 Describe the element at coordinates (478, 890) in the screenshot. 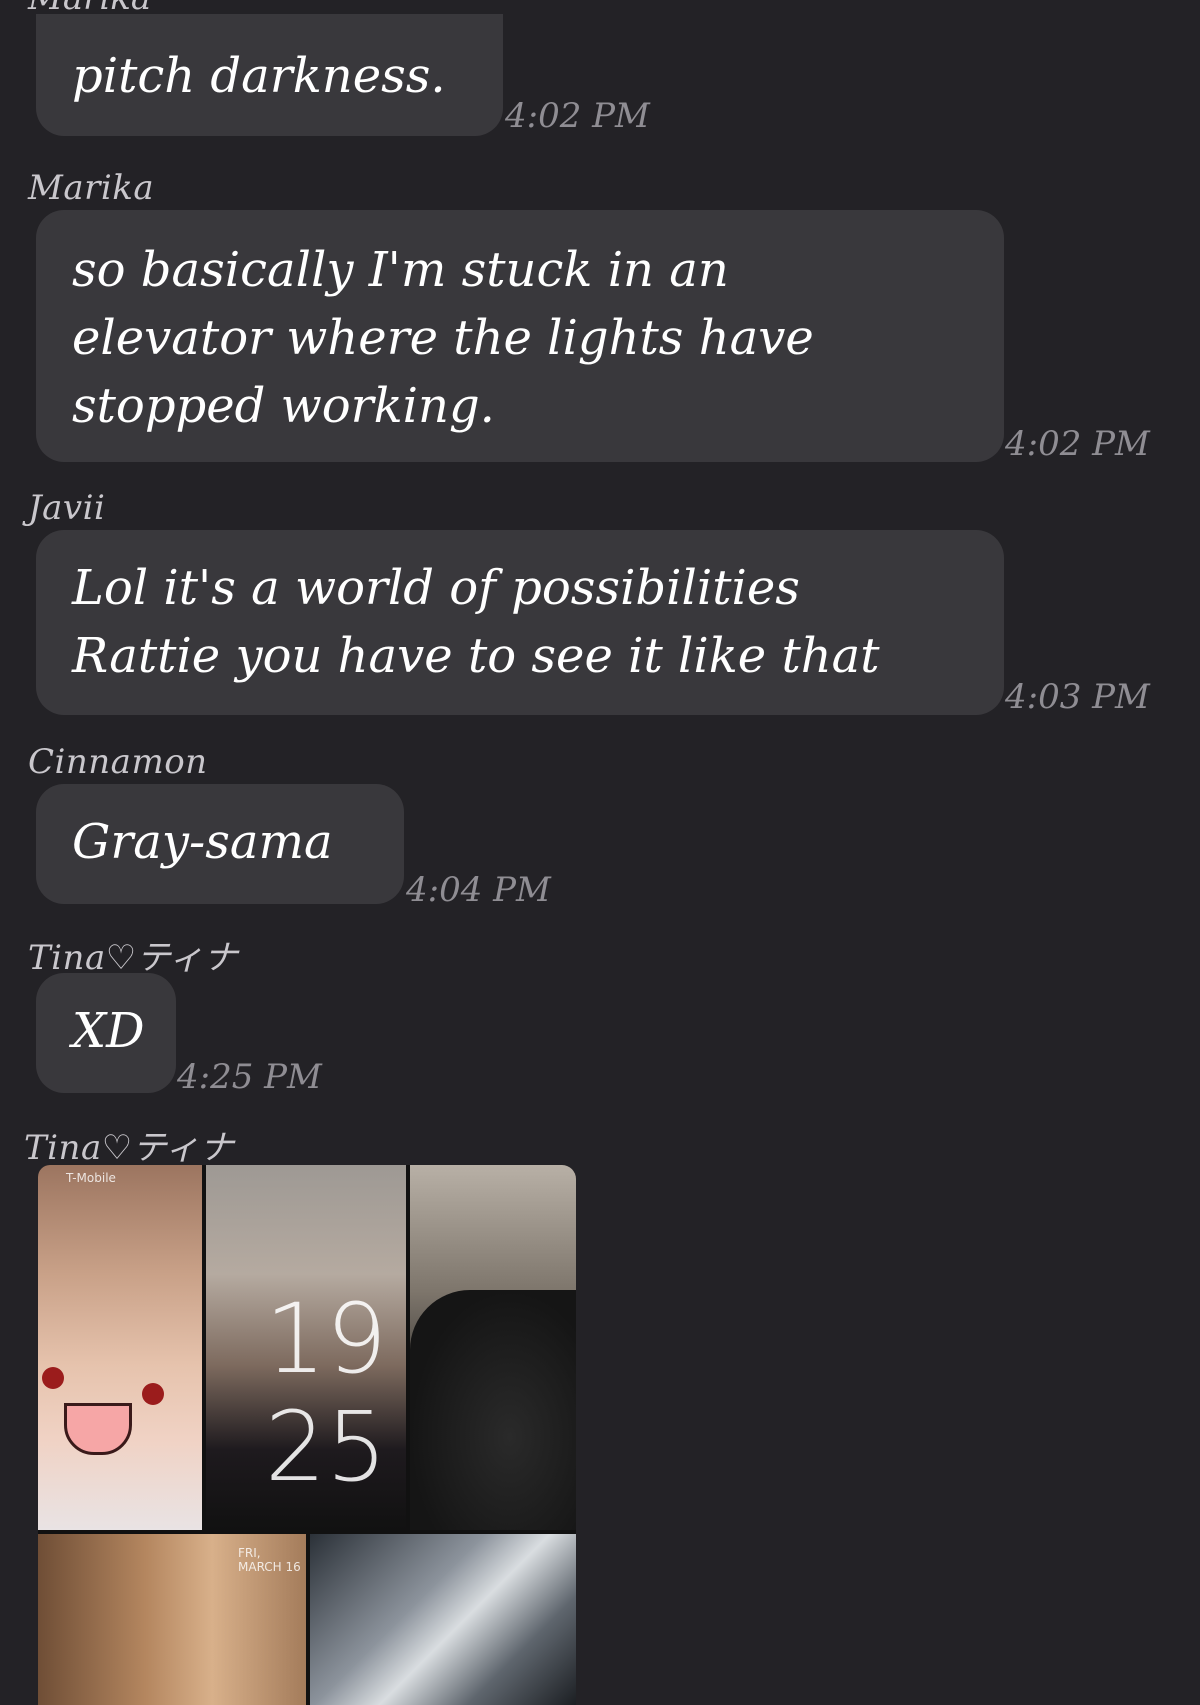

I see `message-time: 4:04 PM` at that location.